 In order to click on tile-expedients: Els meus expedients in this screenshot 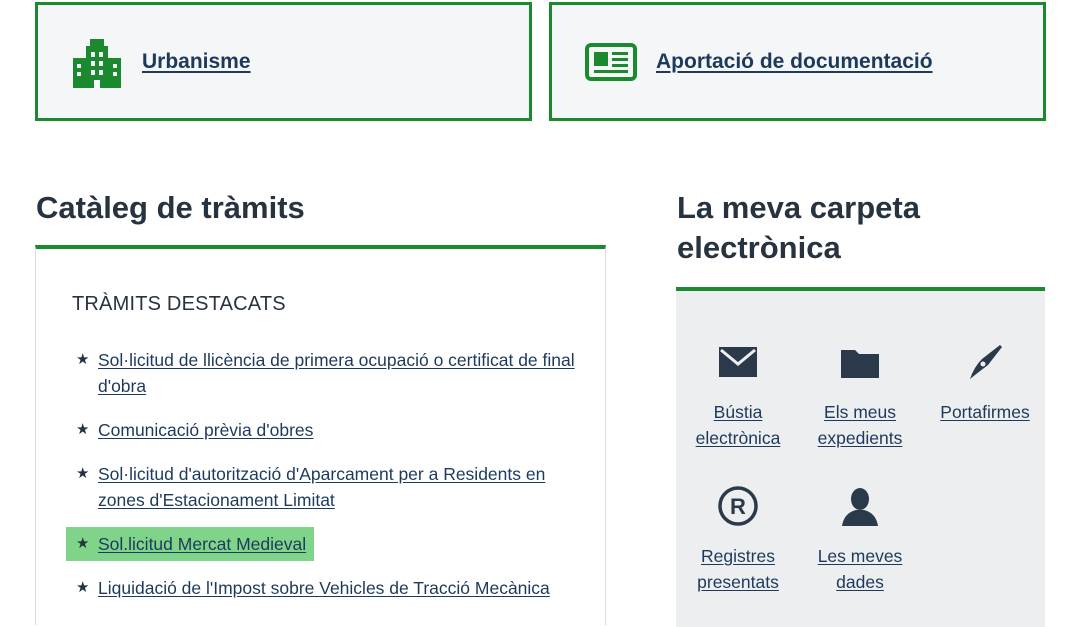, I will do `click(860, 394)`.